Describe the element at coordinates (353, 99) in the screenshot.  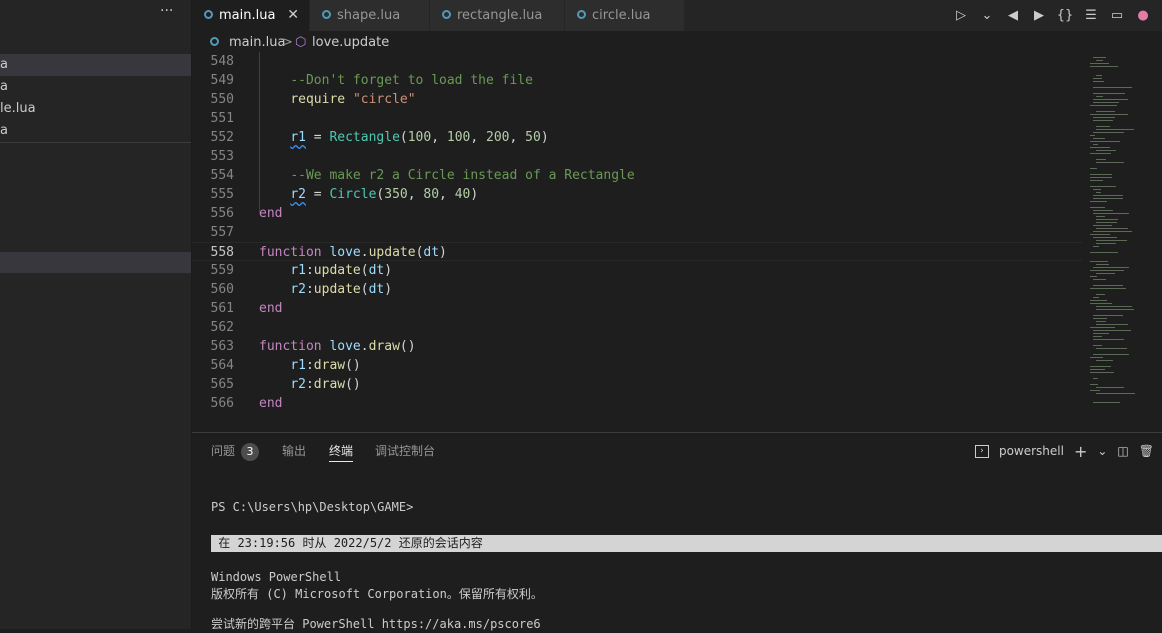
I see `code-text: require "circle"` at that location.